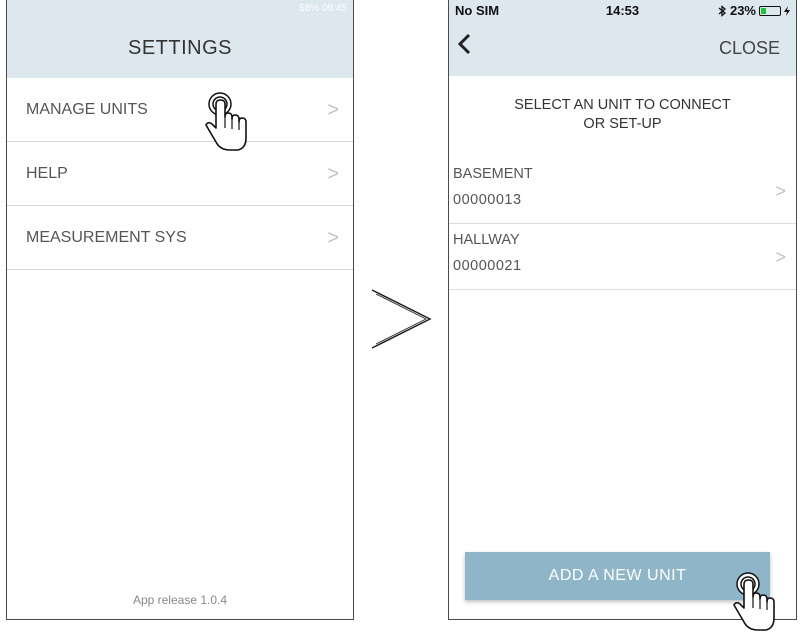 This screenshot has width=803, height=640. What do you see at coordinates (622, 115) in the screenshot?
I see `instruction-text: SELECT AN UNIT TO CONNECT OR SET-UP` at bounding box center [622, 115].